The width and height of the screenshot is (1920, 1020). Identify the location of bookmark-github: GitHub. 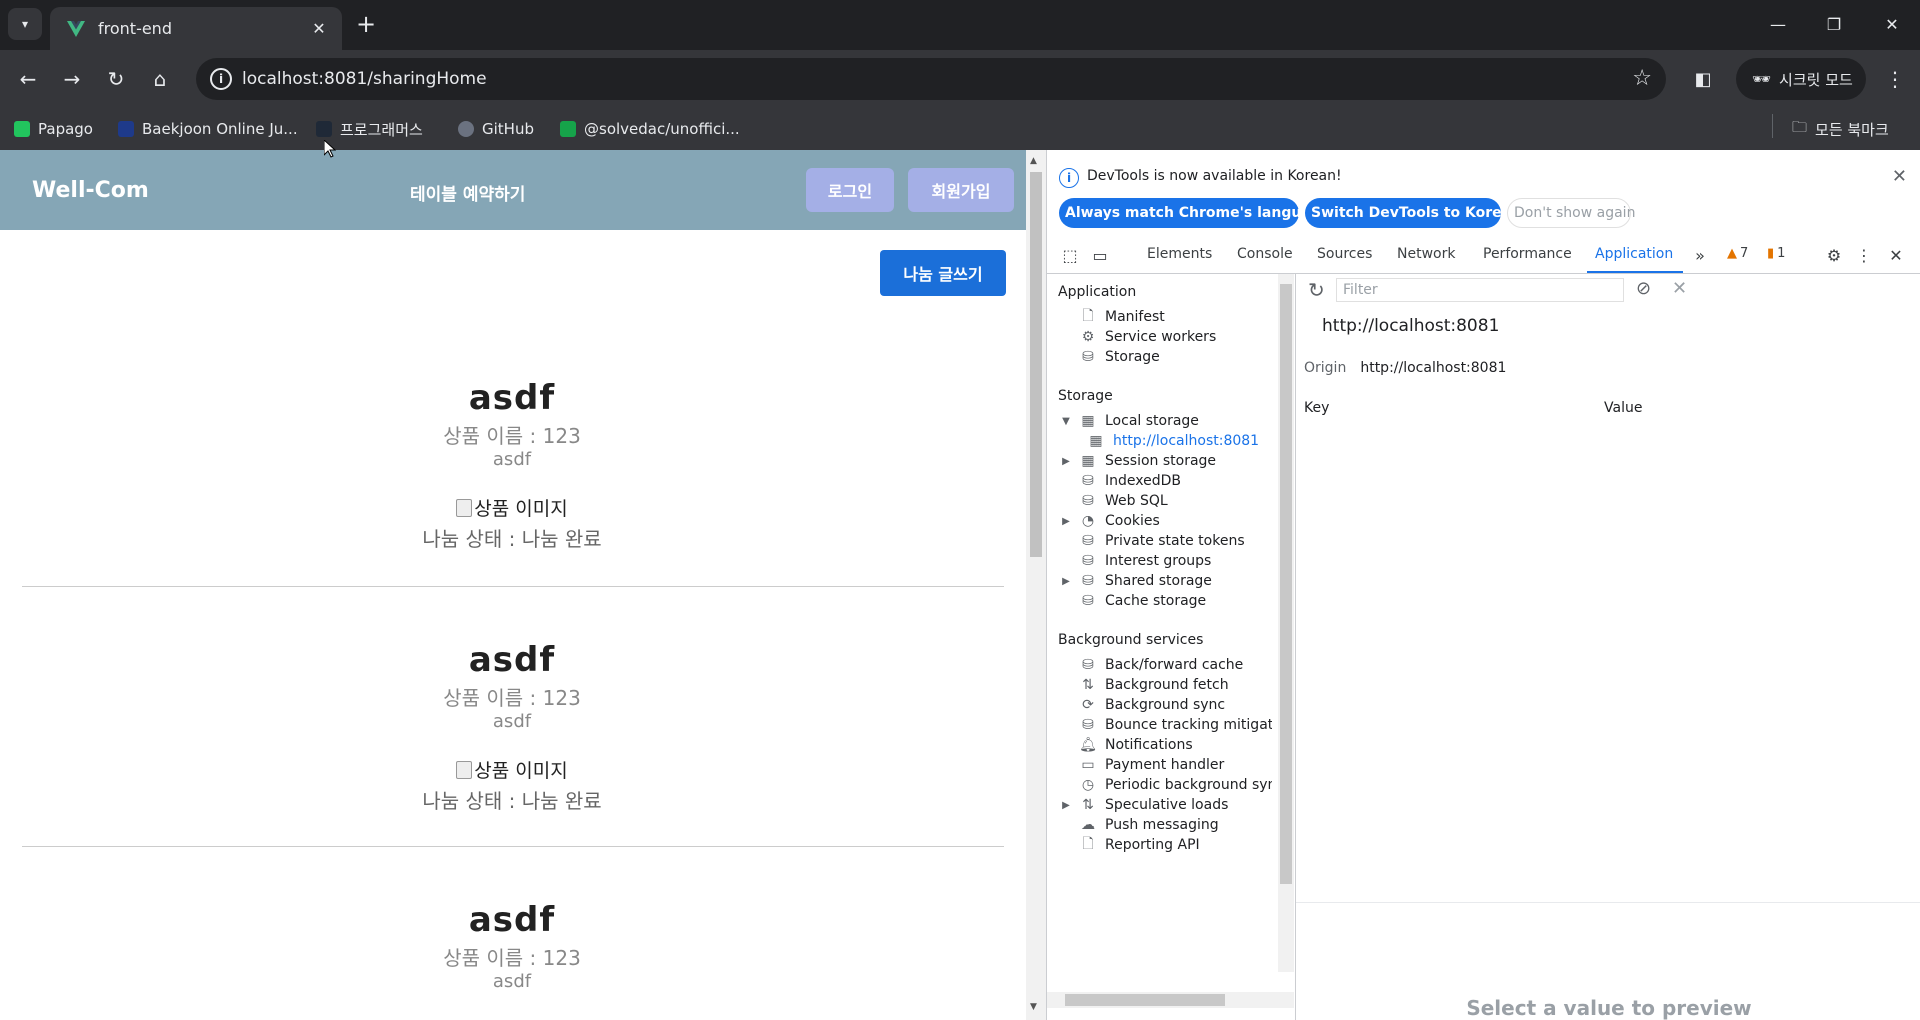
(496, 129).